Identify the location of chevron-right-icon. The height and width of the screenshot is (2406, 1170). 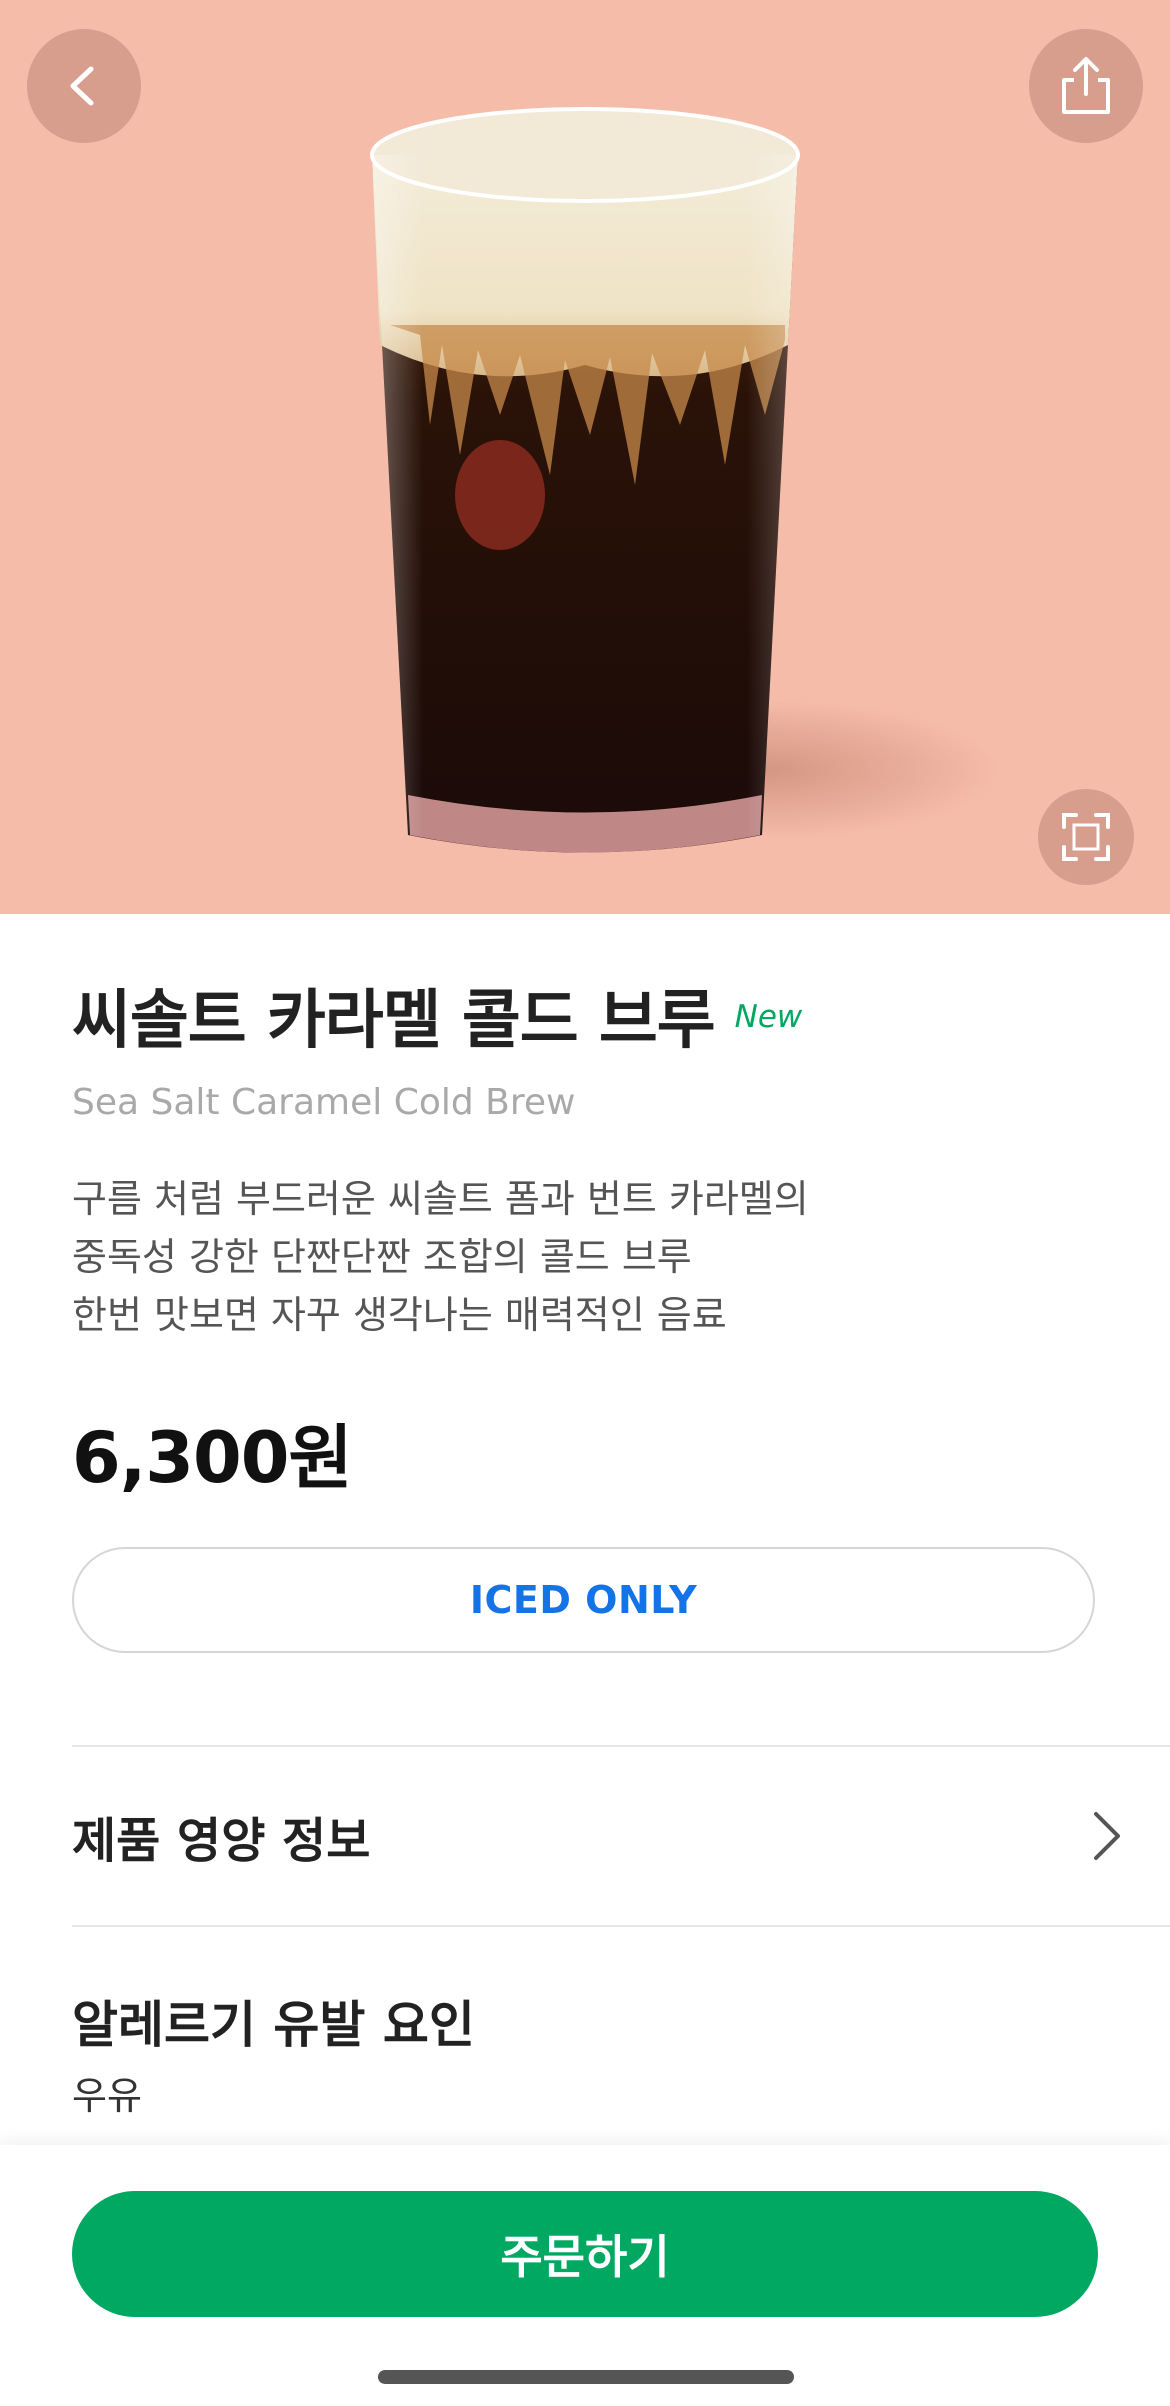
(1107, 1836).